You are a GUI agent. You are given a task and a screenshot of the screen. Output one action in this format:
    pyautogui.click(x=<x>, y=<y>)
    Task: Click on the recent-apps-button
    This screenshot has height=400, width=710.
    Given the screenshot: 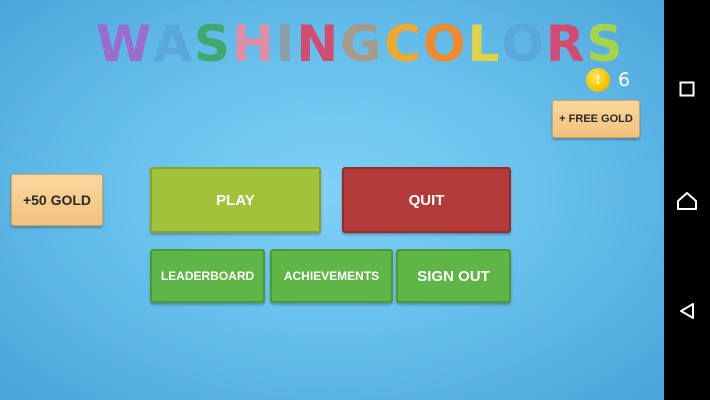 What is the action you would take?
    pyautogui.click(x=687, y=89)
    